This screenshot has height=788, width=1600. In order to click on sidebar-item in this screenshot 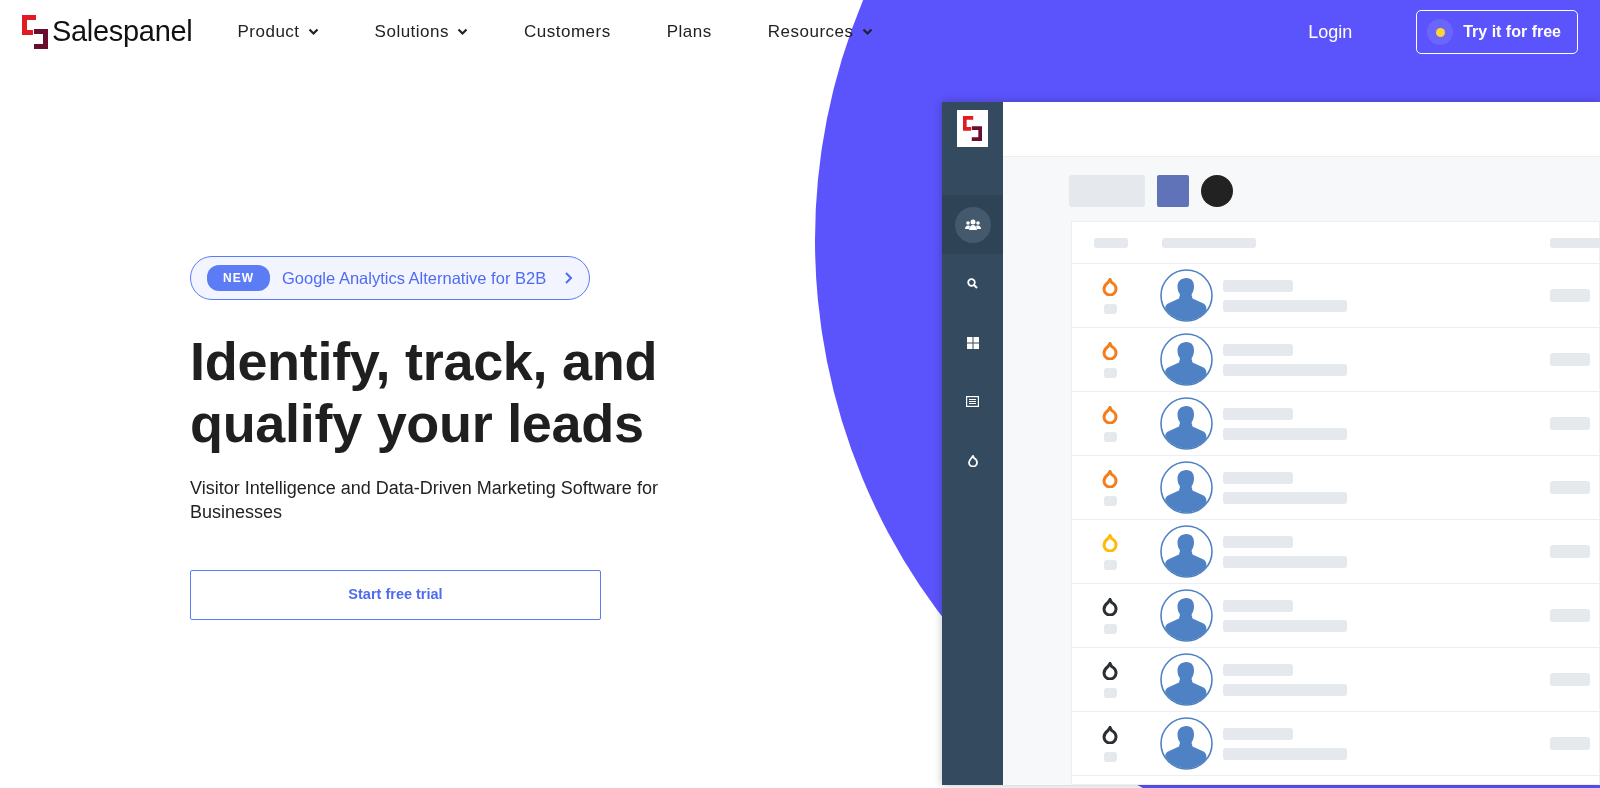, I will do `click(972, 224)`.